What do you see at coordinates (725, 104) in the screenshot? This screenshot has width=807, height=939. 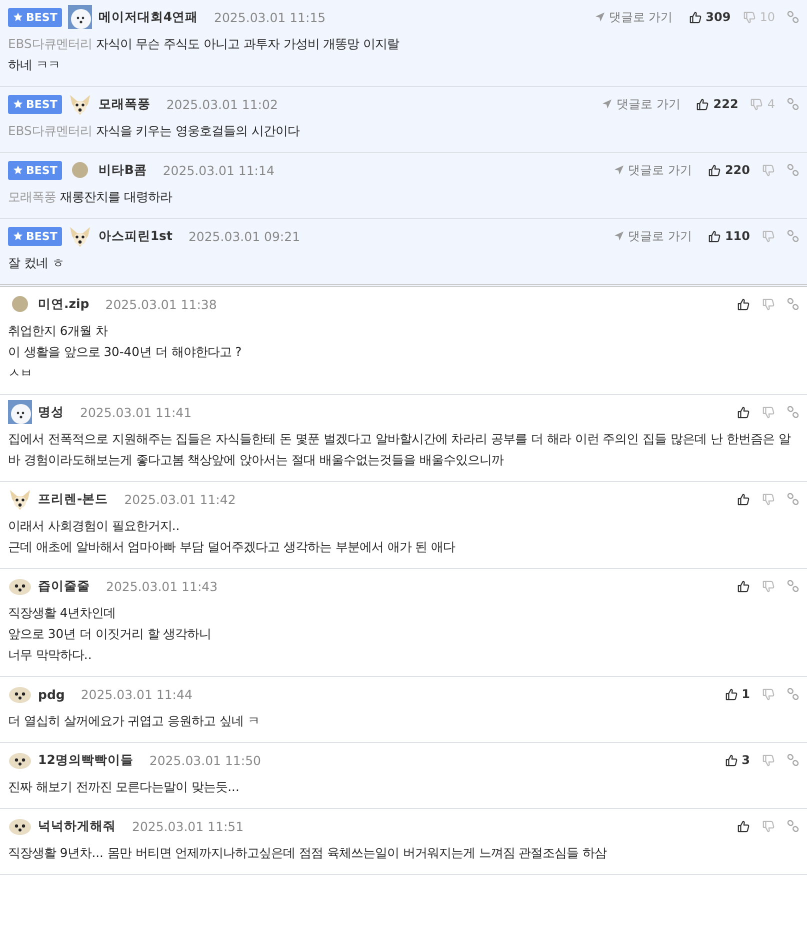 I see `like-count: 222` at bounding box center [725, 104].